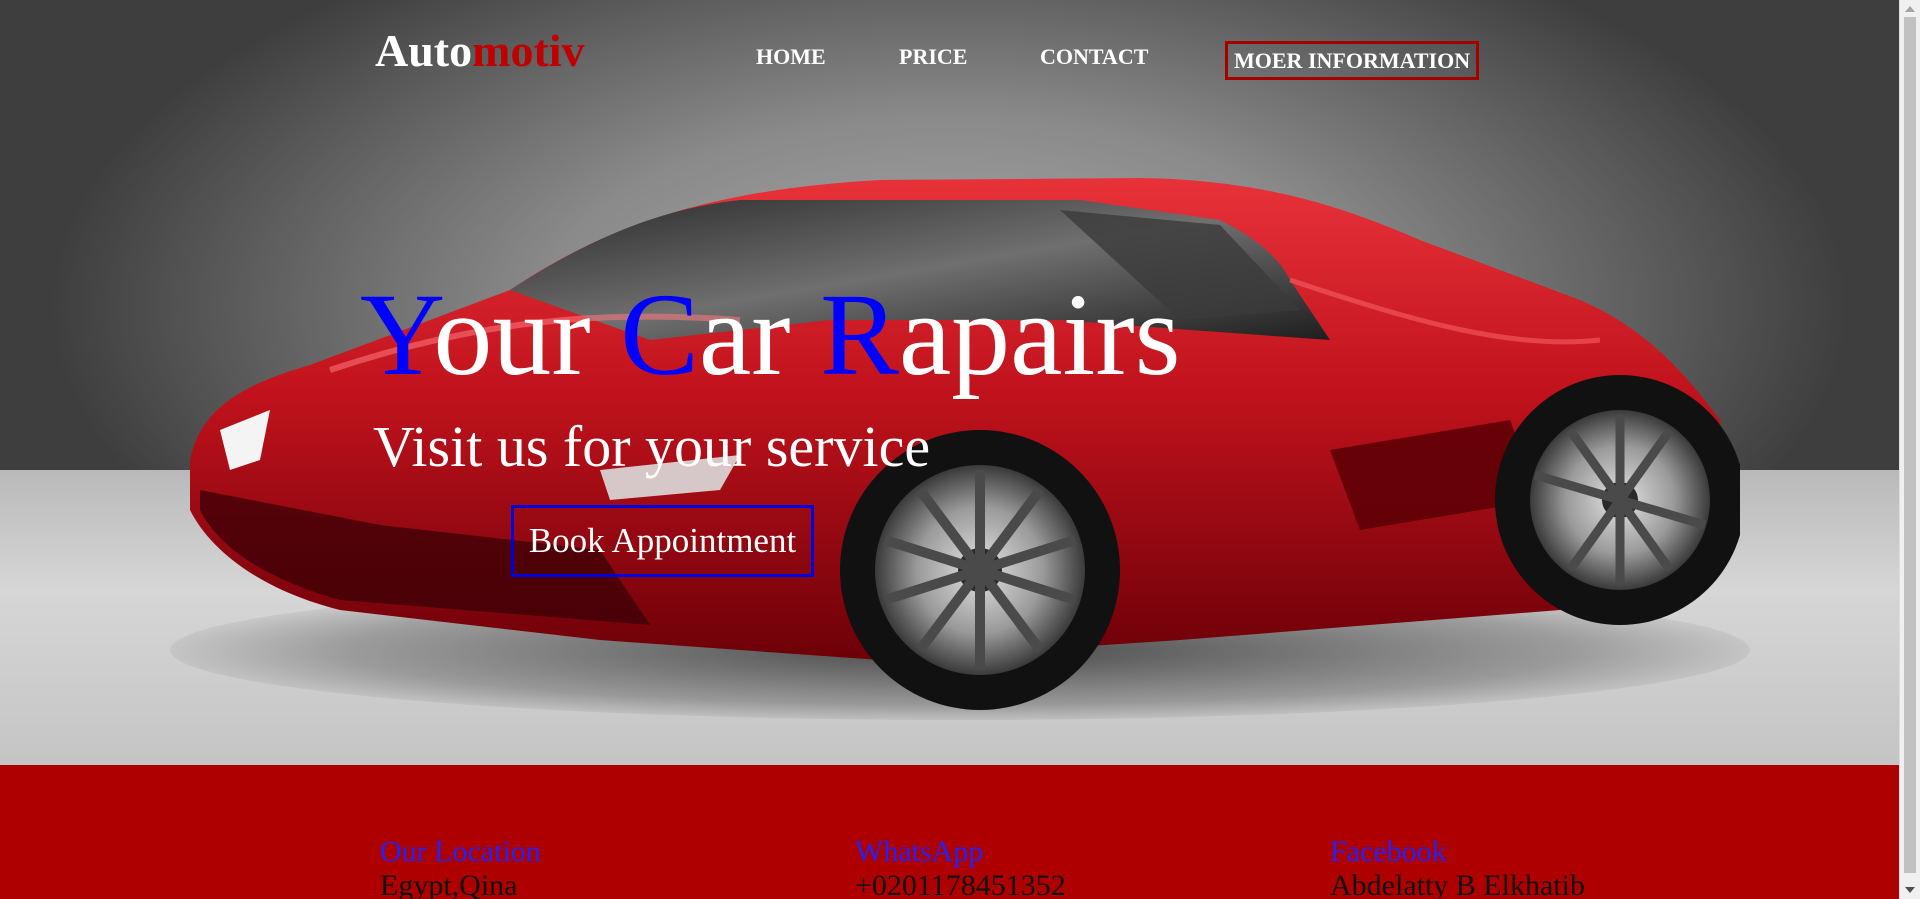 The width and height of the screenshot is (1920, 899). I want to click on vertical-scrollbar, so click(1909, 449).